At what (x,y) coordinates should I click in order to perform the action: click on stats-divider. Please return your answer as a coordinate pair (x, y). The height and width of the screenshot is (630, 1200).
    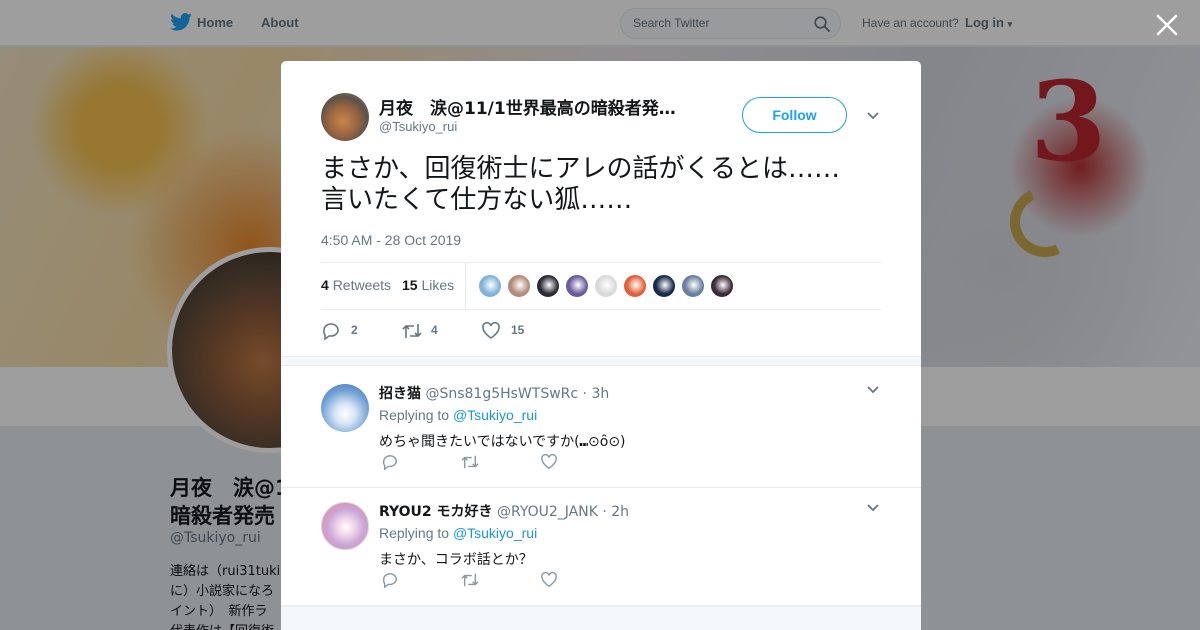
    Looking at the image, I should click on (465, 286).